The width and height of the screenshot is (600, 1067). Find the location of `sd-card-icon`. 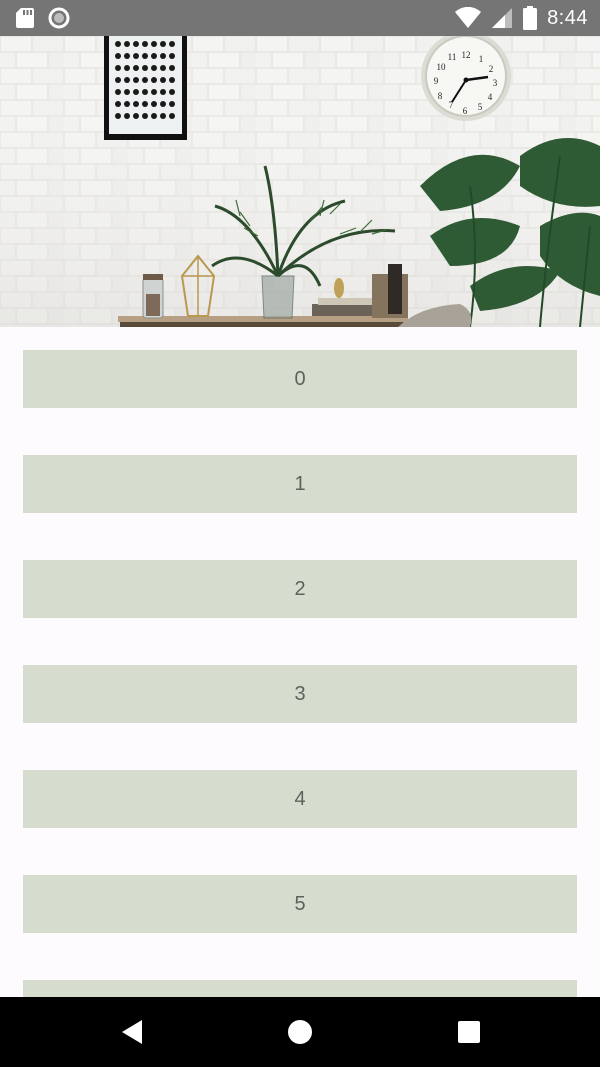

sd-card-icon is located at coordinates (25, 18).